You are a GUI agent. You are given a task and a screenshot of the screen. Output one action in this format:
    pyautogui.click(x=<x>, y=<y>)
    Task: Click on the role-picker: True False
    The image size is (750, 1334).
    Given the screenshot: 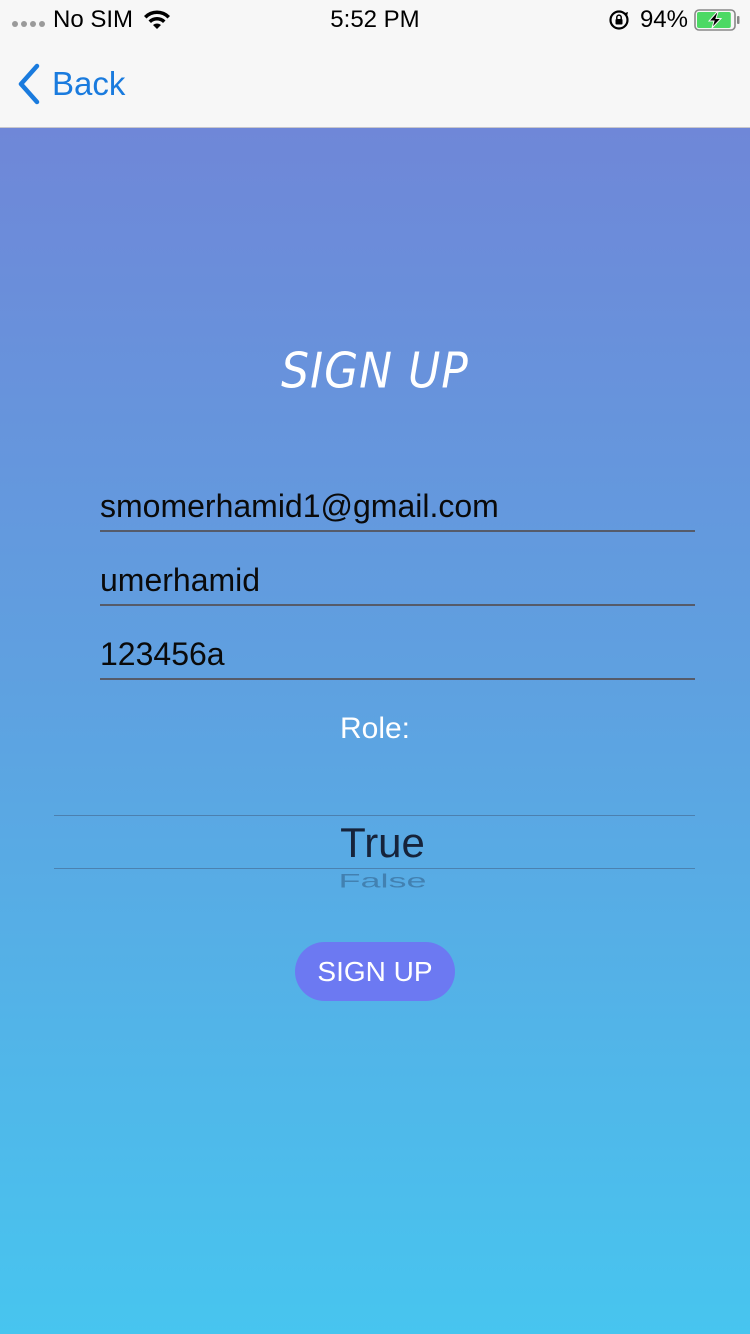 What is the action you would take?
    pyautogui.click(x=374, y=838)
    